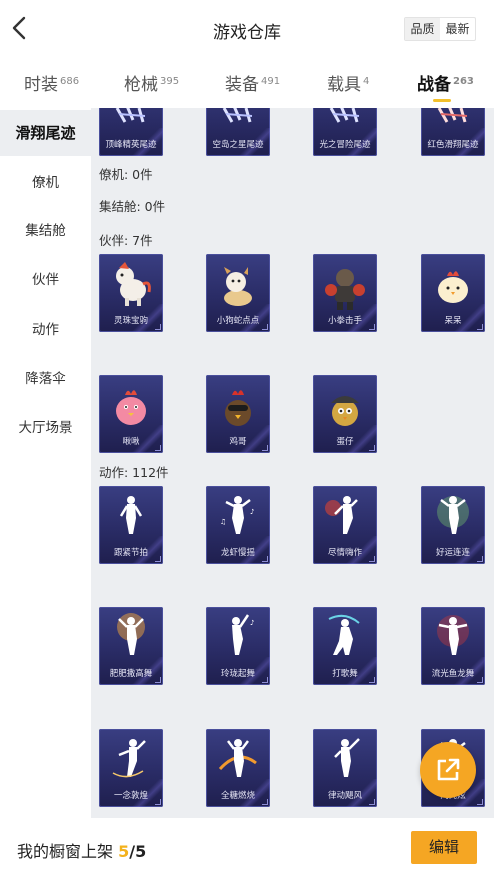 The width and height of the screenshot is (494, 875). What do you see at coordinates (344, 85) in the screenshot?
I see `tab-label: 载具` at bounding box center [344, 85].